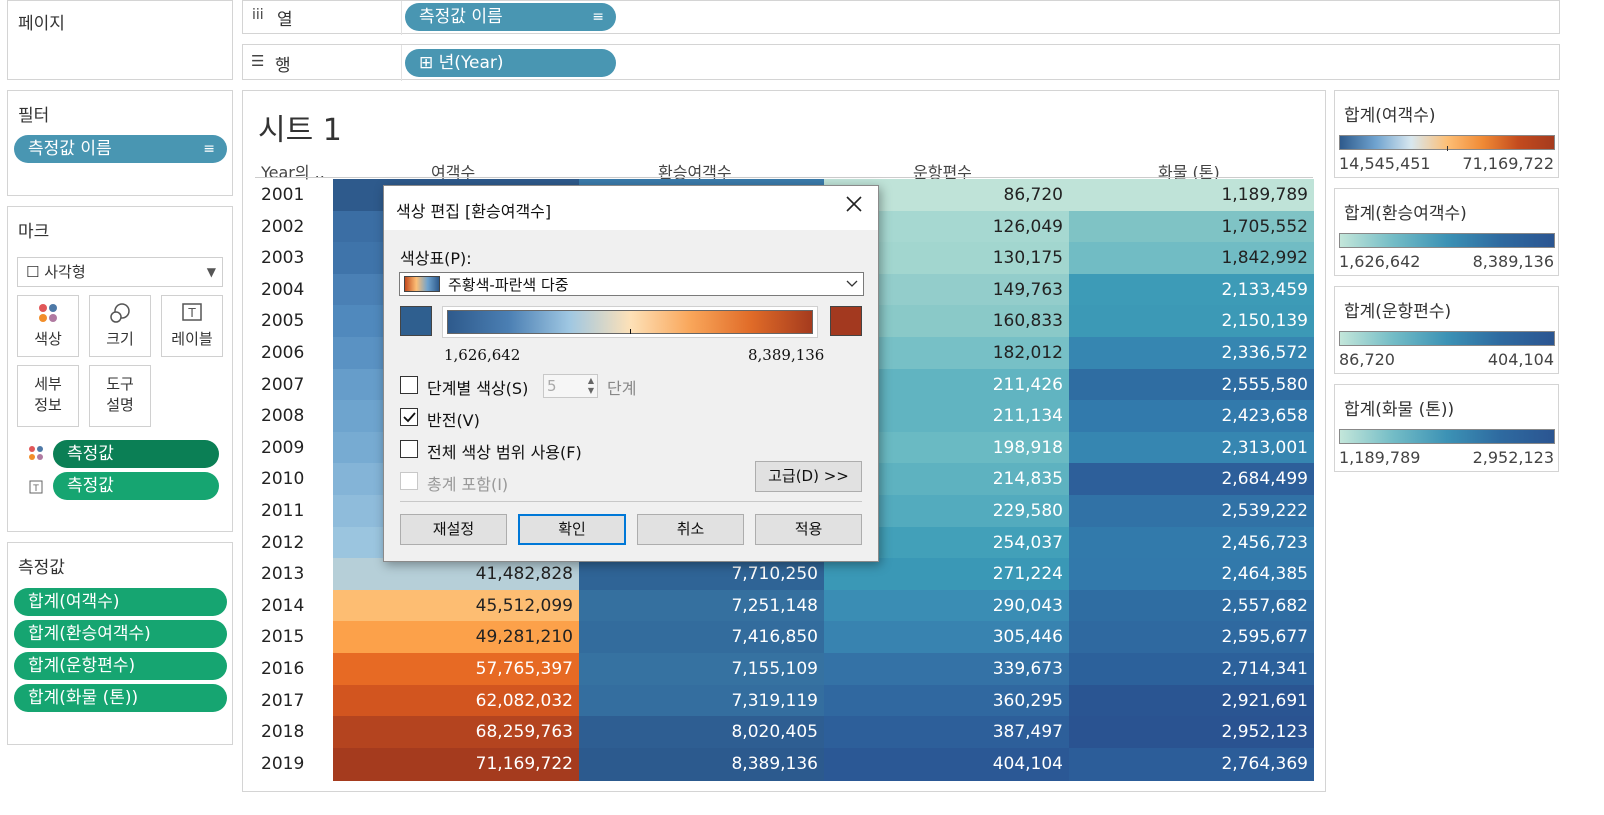  Describe the element at coordinates (1191, 511) in the screenshot. I see `cell-cargo: 2,539,222` at that location.